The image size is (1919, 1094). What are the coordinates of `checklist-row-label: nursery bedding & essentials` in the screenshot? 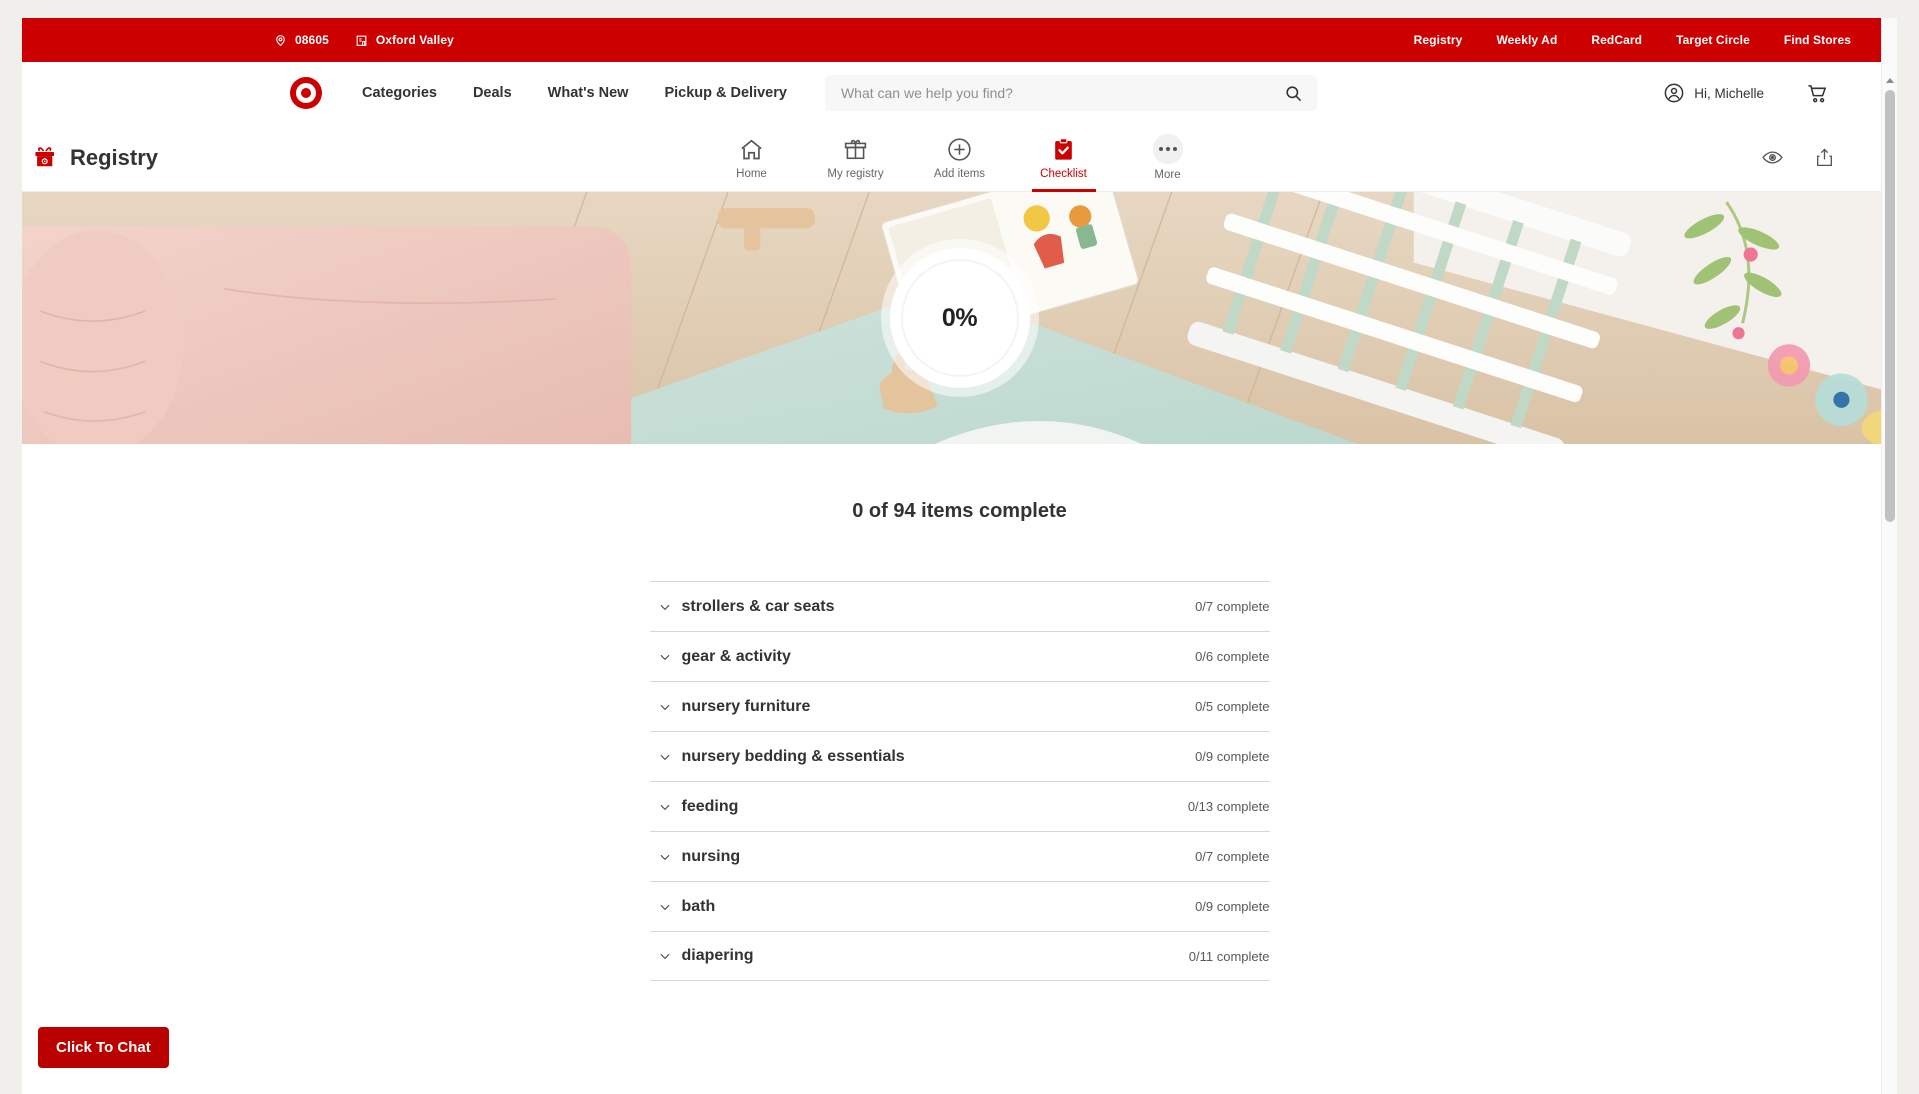 It's located at (793, 756).